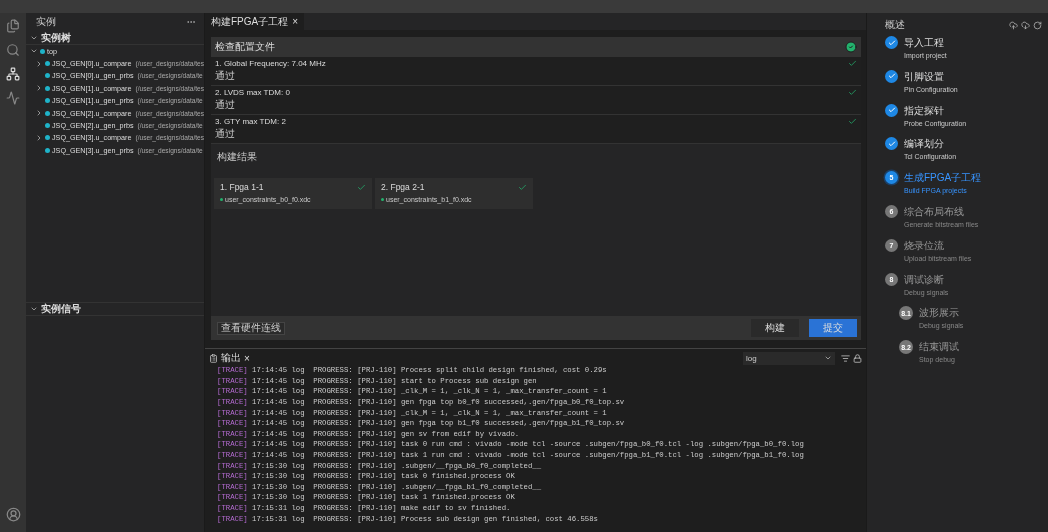 Image resolution: width=1048 pixels, height=532 pixels. I want to click on step-title: 综合布局布线, so click(934, 211).